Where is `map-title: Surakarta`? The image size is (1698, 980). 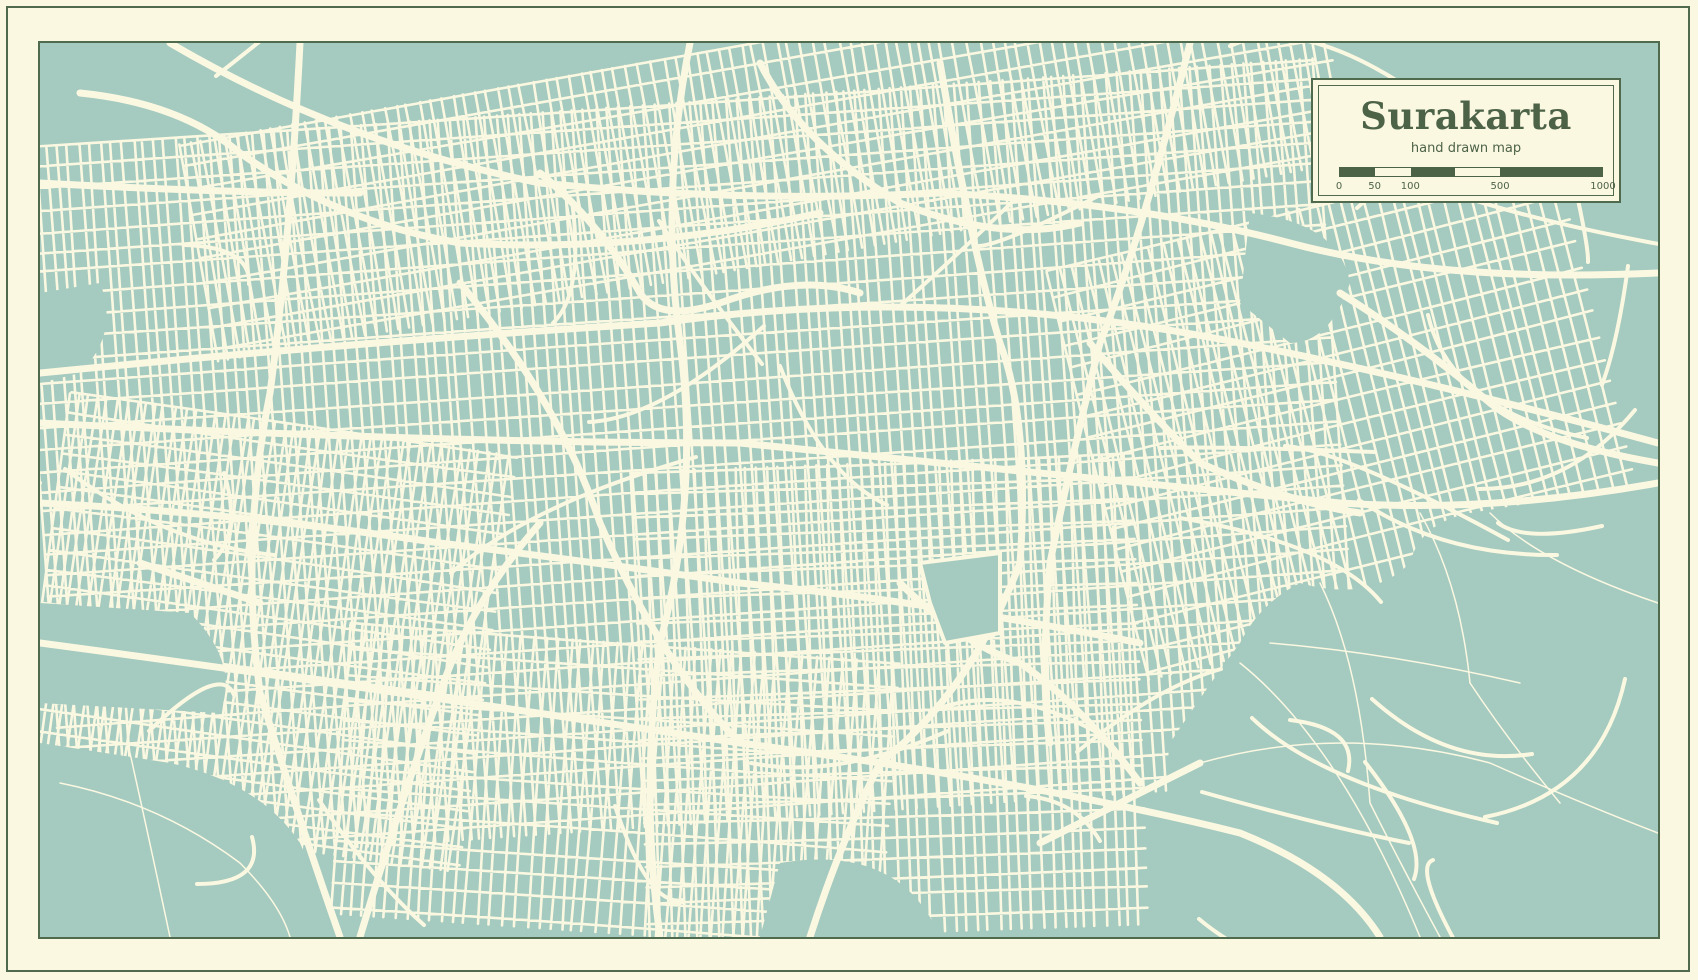
map-title: Surakarta is located at coordinates (1466, 116).